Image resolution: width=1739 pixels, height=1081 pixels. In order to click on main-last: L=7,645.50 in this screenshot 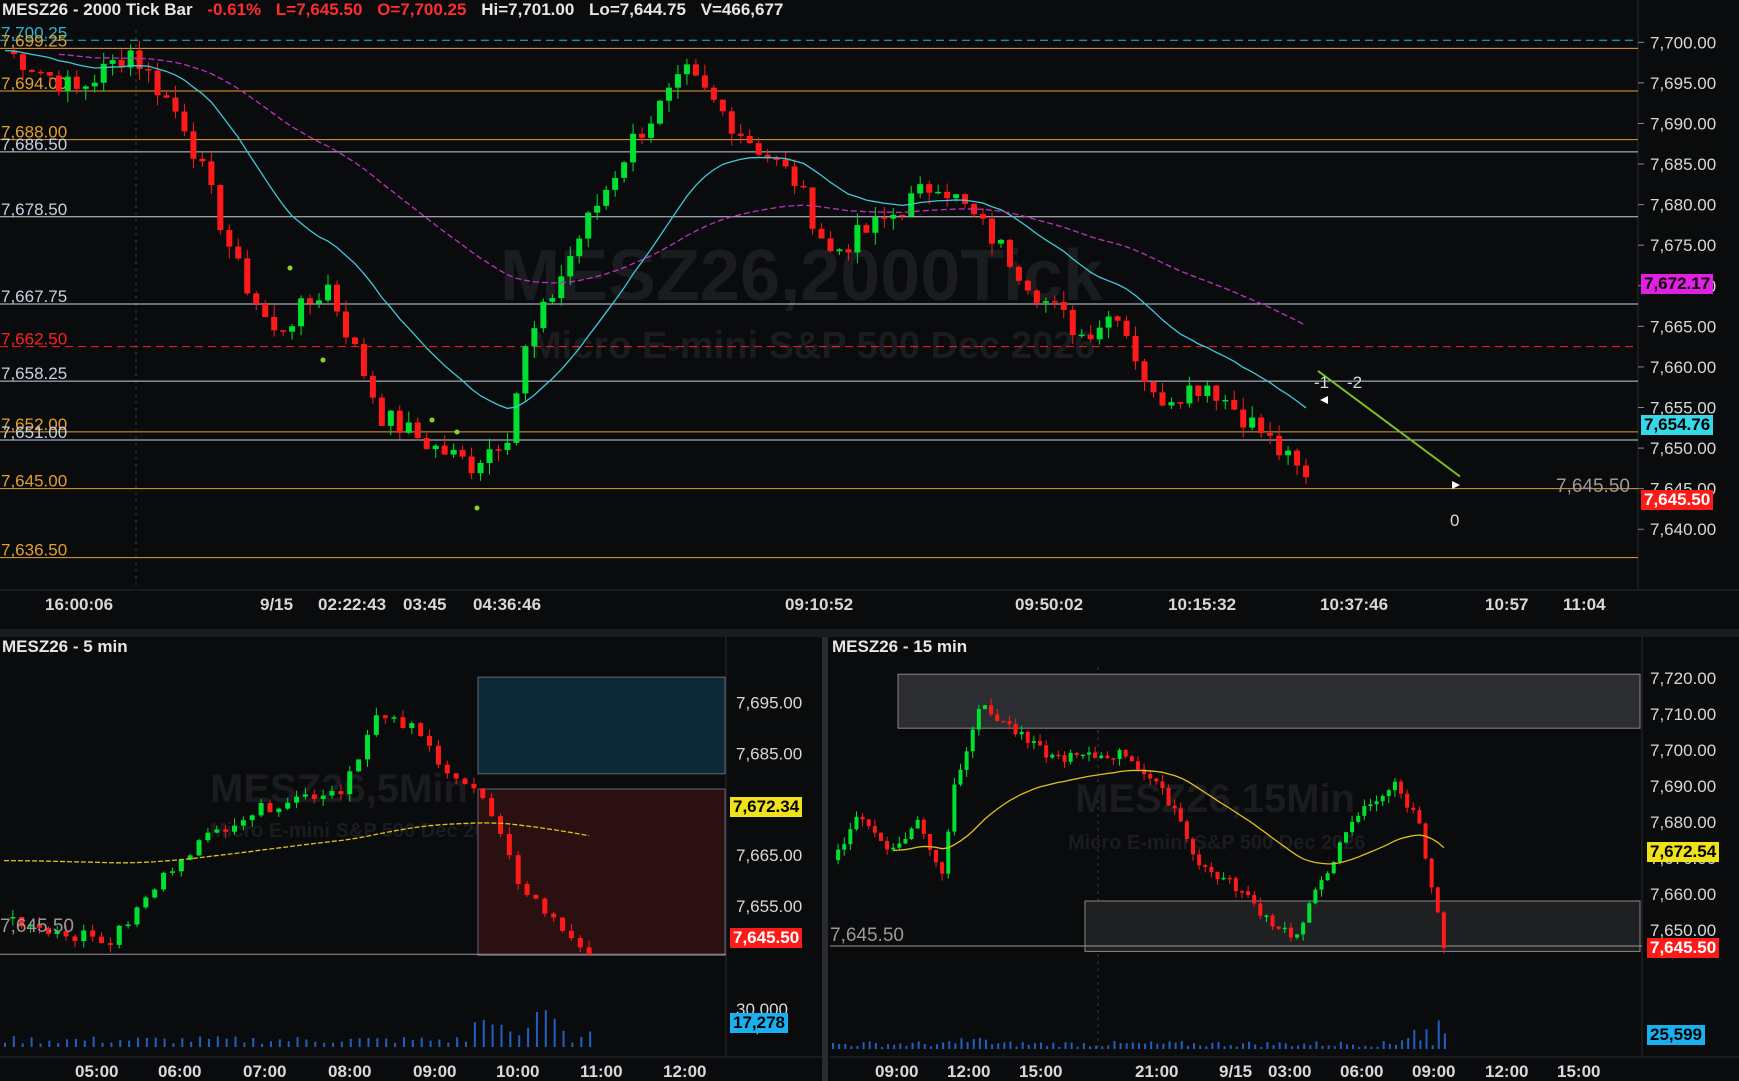, I will do `click(319, 9)`.